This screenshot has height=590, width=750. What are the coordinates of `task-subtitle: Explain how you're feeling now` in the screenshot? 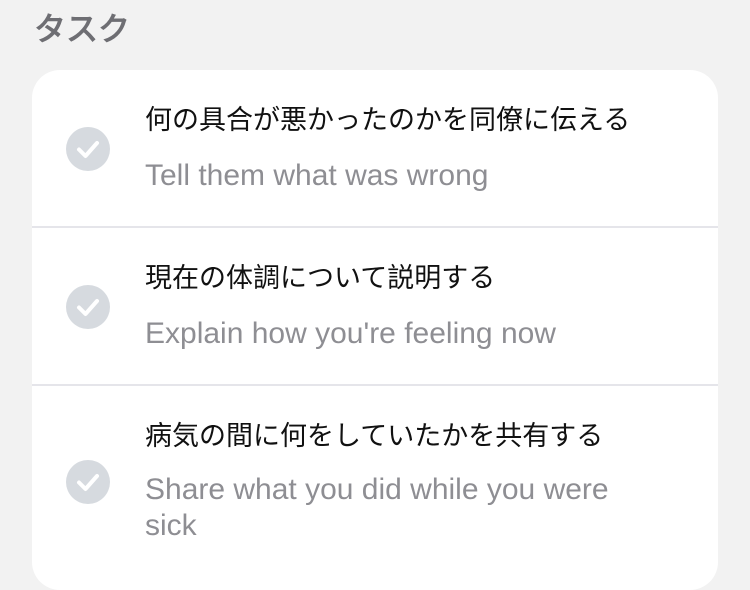 It's located at (350, 333).